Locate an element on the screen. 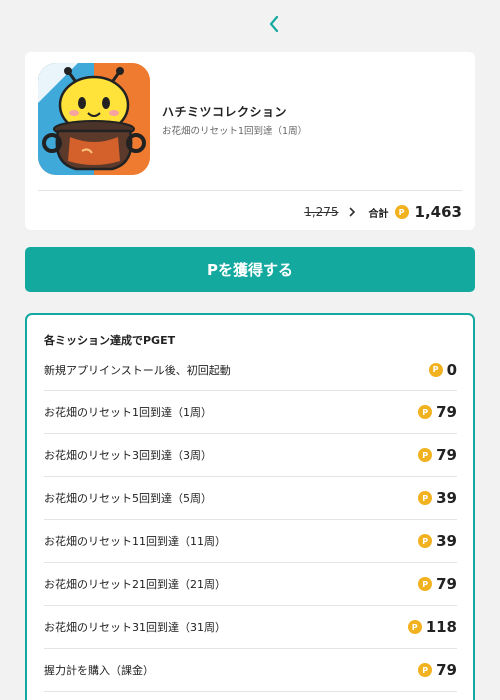  mission-item: お花畑のリセット21回到達（21周） P 79 is located at coordinates (250, 584).